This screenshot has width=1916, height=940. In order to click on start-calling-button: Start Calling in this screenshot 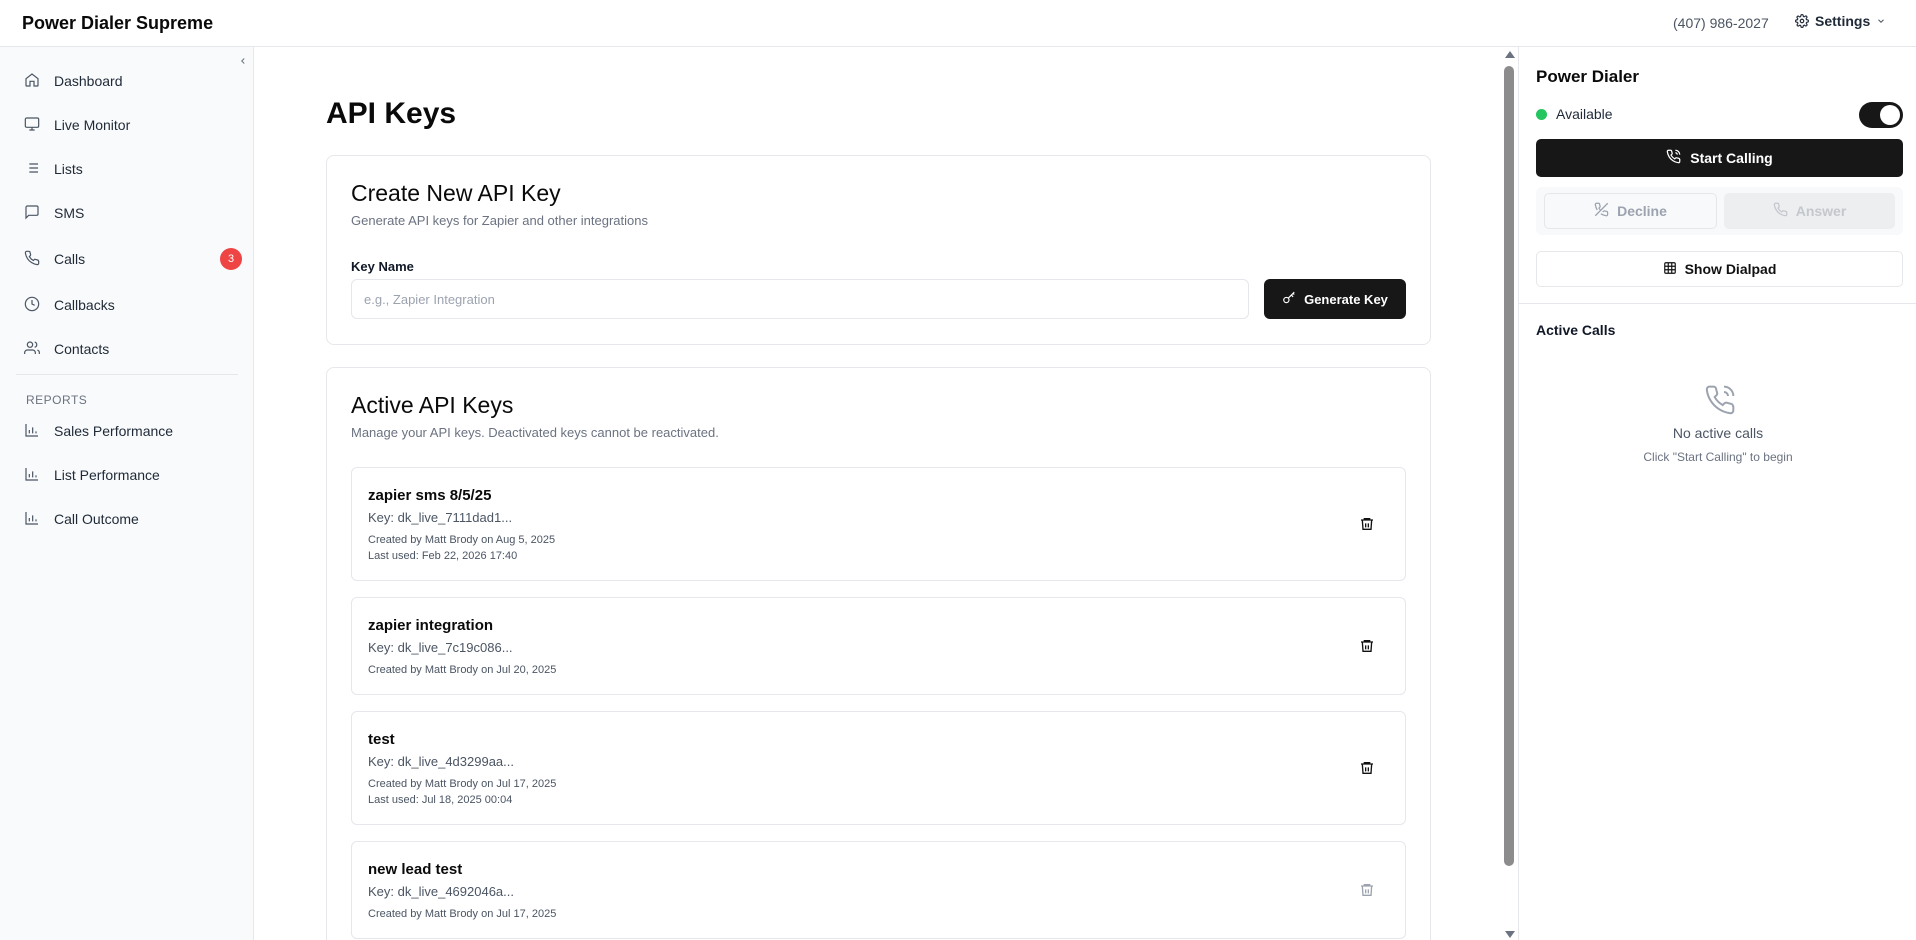, I will do `click(1719, 158)`.